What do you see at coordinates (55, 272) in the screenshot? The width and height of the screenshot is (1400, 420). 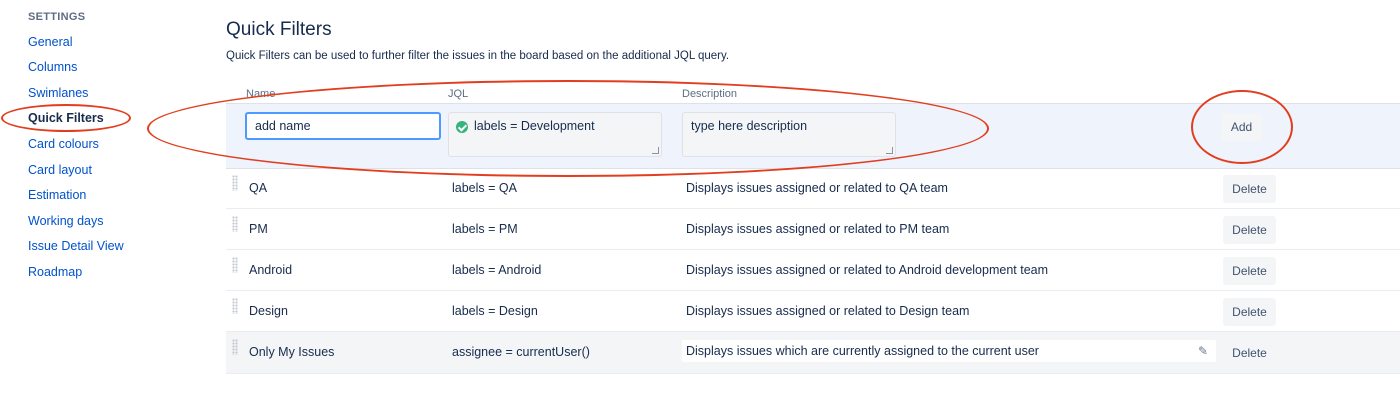 I see `sidebar-item-roadmap: Roadmap` at bounding box center [55, 272].